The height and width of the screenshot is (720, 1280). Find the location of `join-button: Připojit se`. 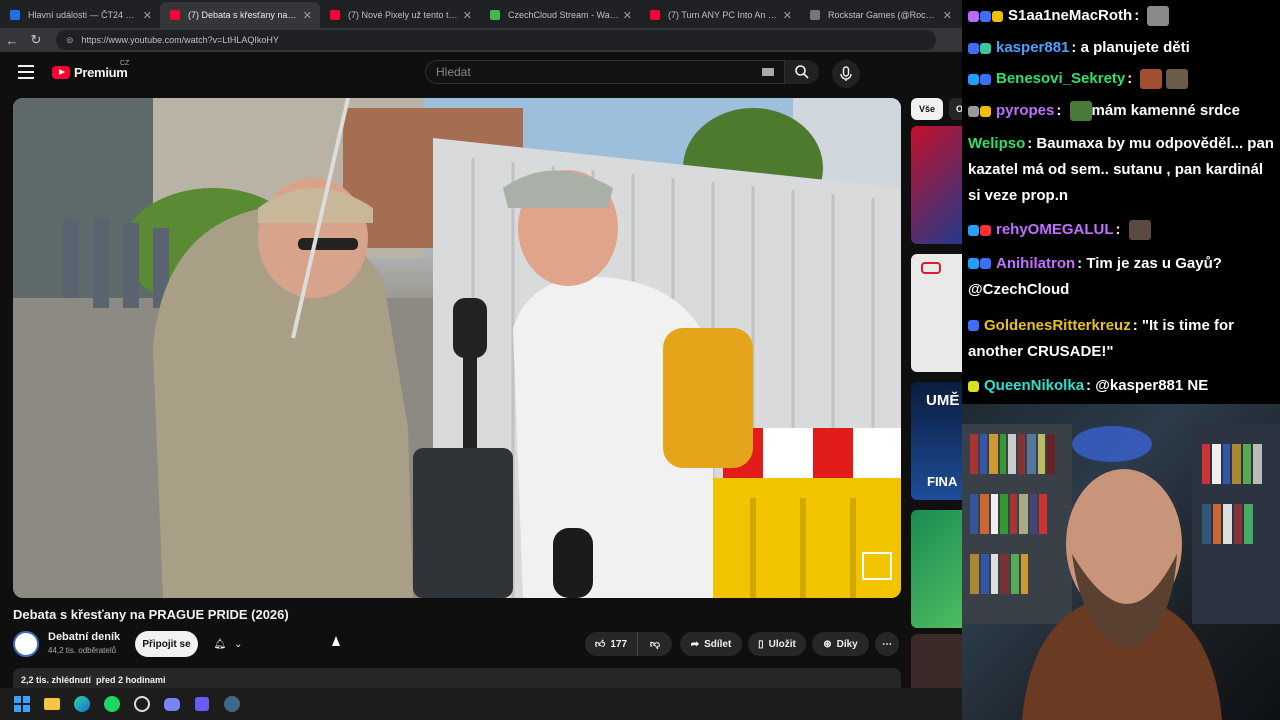

join-button: Připojit se is located at coordinates (166, 644).